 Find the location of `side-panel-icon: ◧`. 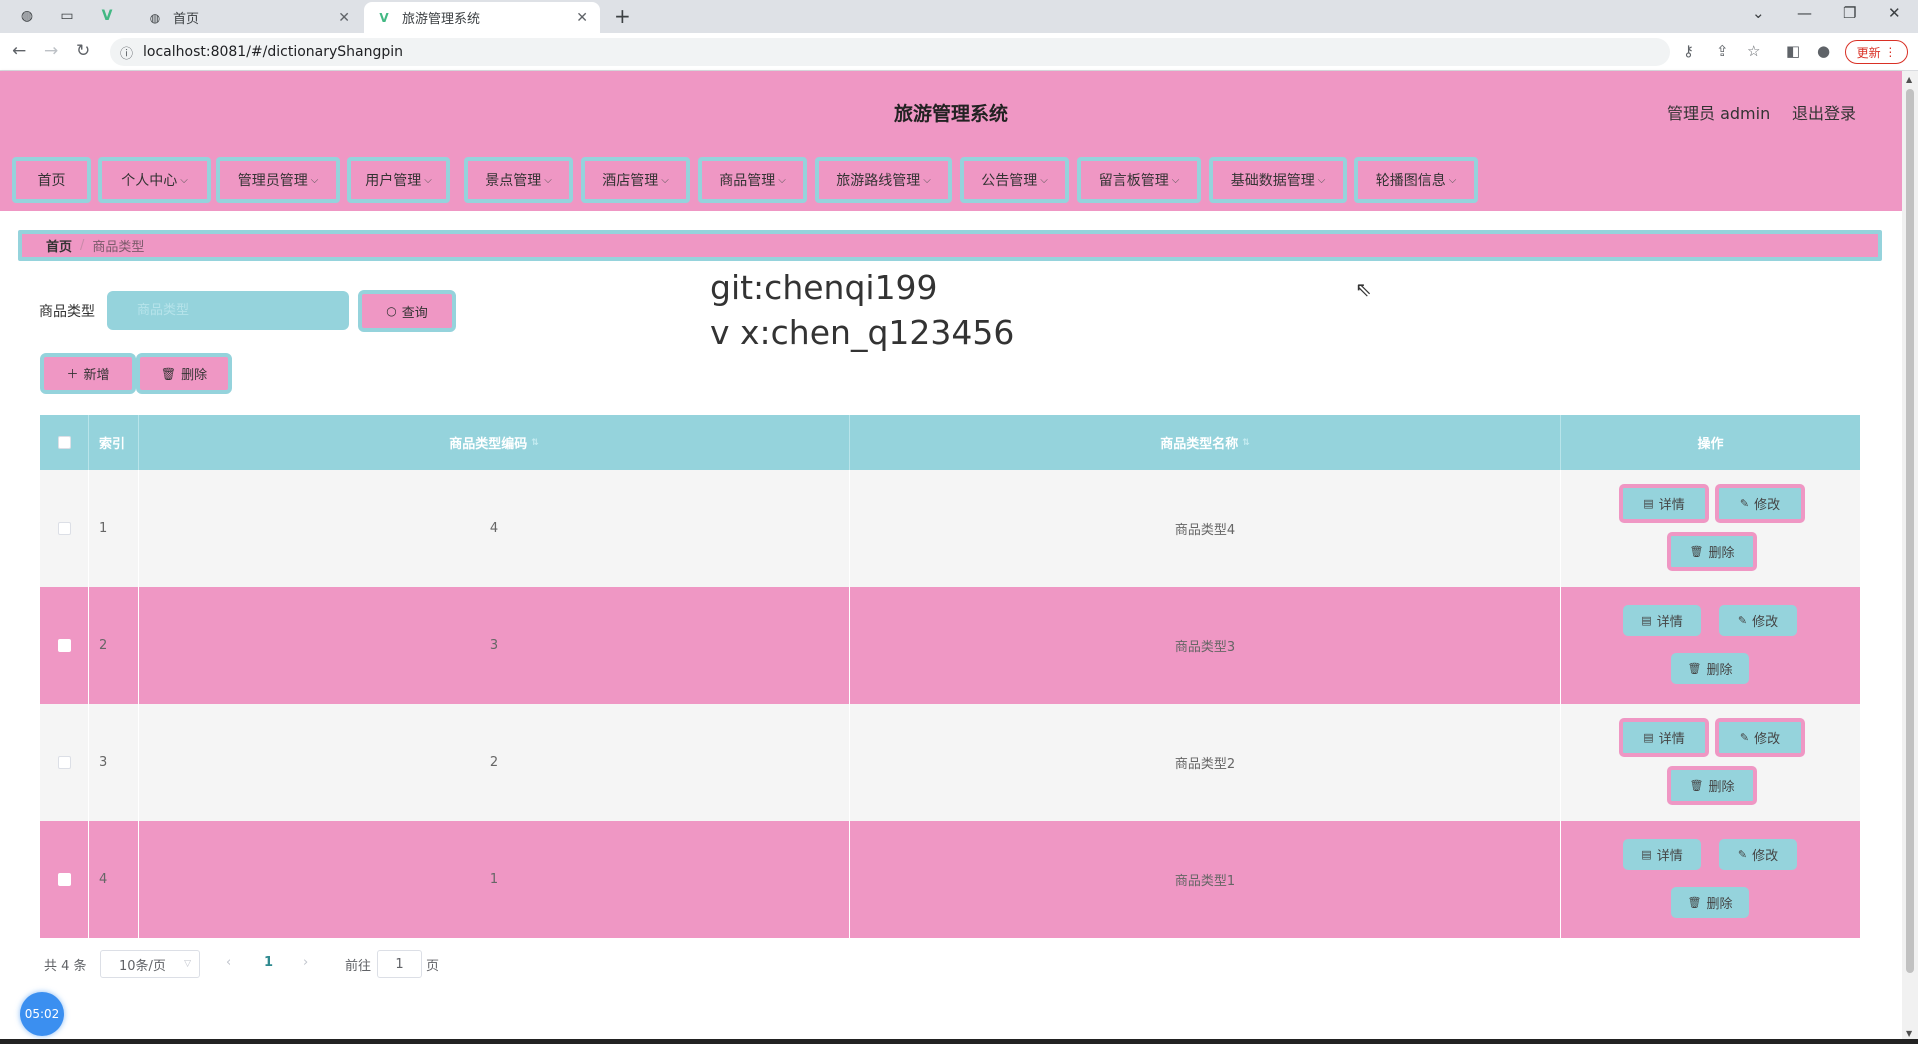

side-panel-icon: ◧ is located at coordinates (1793, 51).